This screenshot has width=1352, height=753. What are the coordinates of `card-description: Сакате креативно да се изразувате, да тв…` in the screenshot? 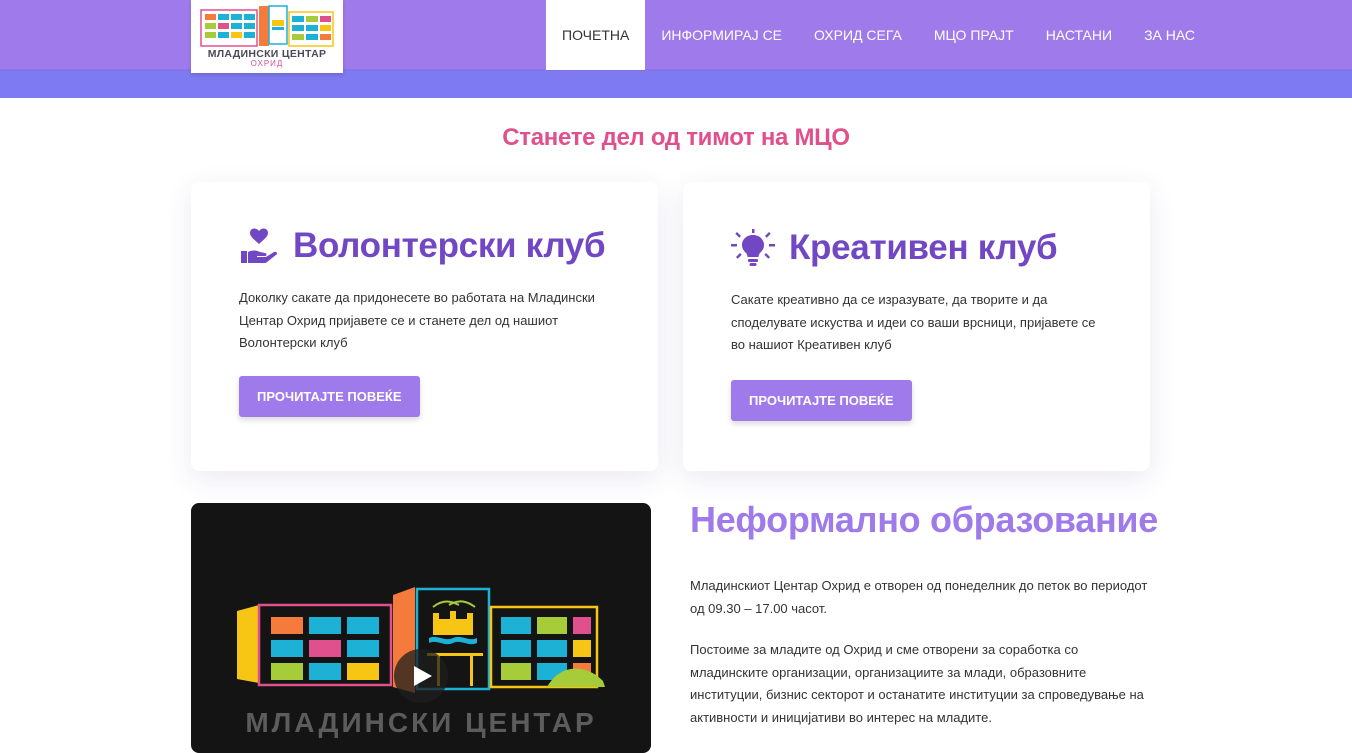 It's located at (913, 322).